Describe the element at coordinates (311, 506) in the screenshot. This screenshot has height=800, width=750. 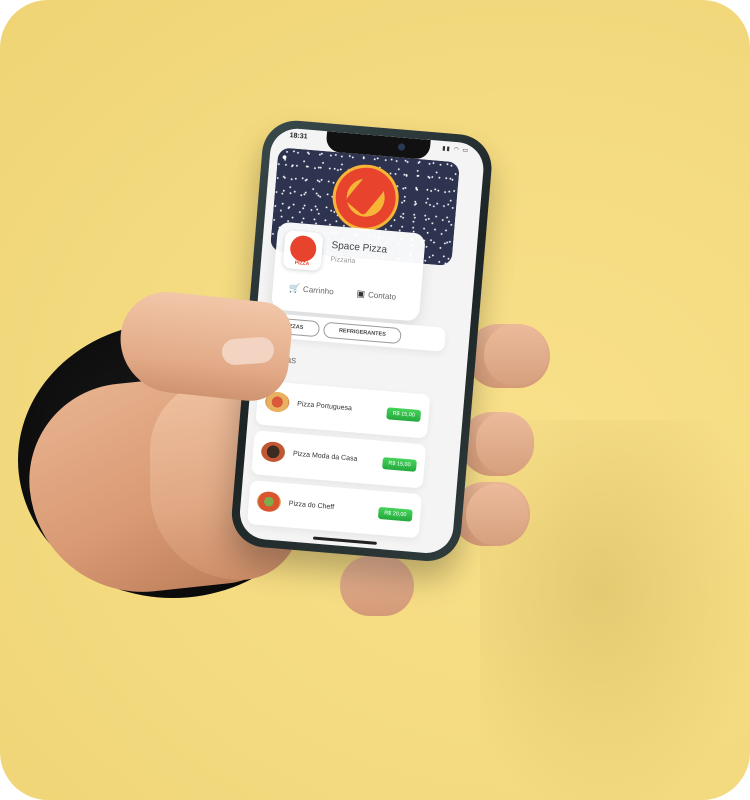
I see `item-name: Pizza do Cheff` at that location.